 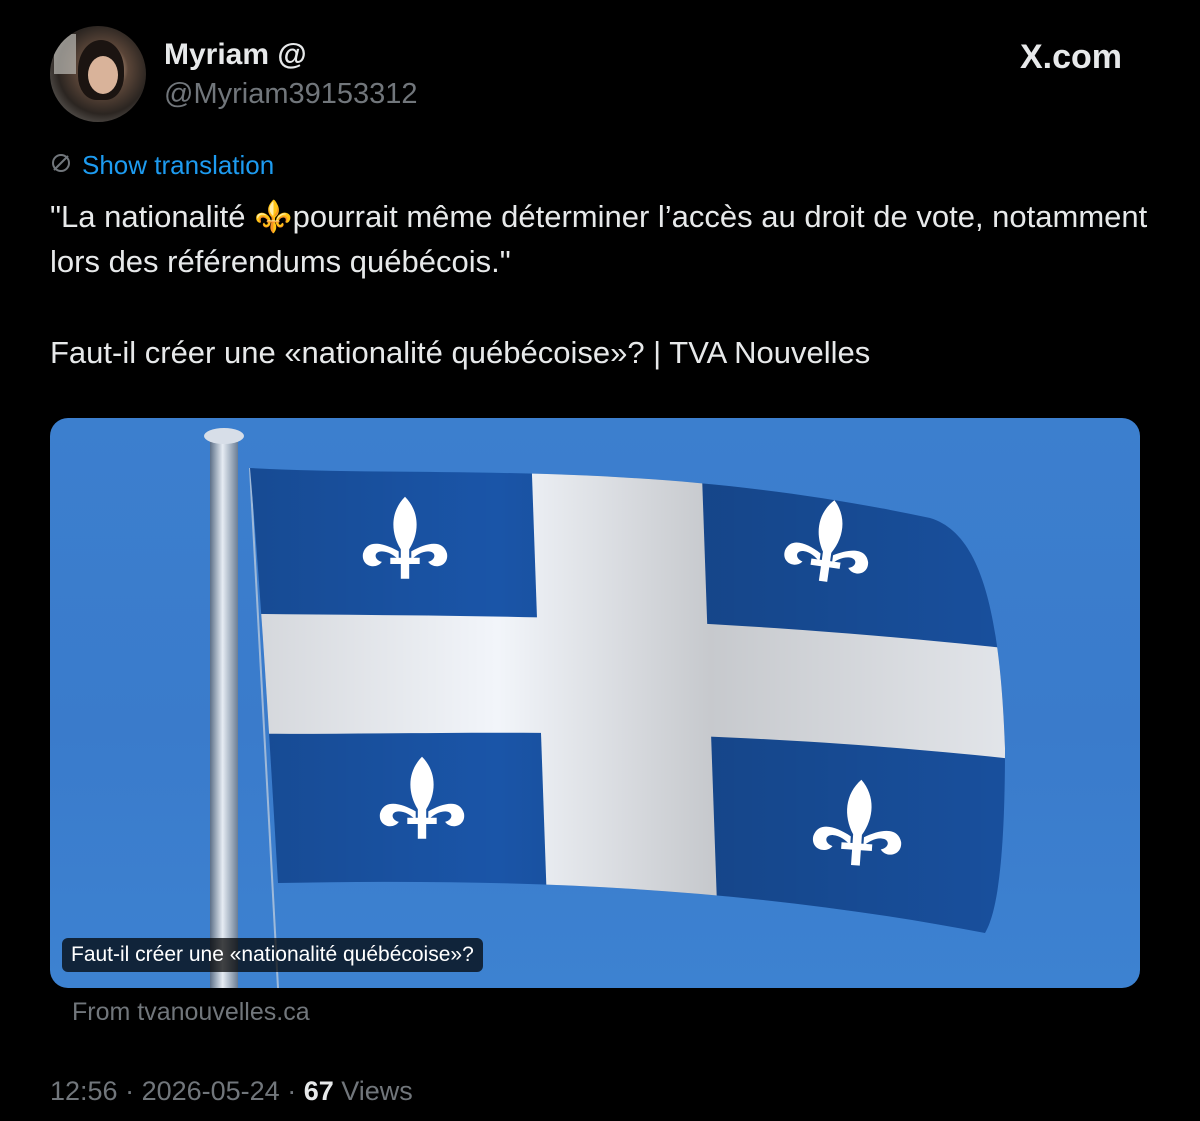 I want to click on tweet-meta: 12:56 · 2026-05-24 · 67 Views, so click(x=231, y=1091).